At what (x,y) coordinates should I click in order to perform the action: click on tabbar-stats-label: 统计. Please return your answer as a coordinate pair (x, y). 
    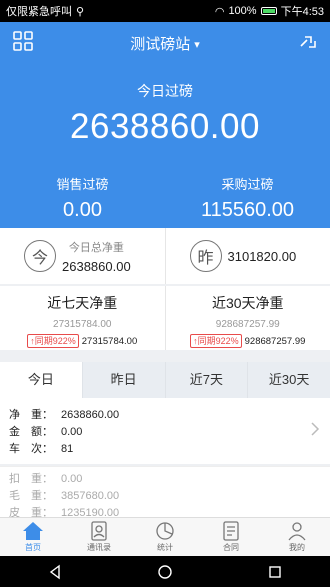
    Looking at the image, I should click on (165, 547).